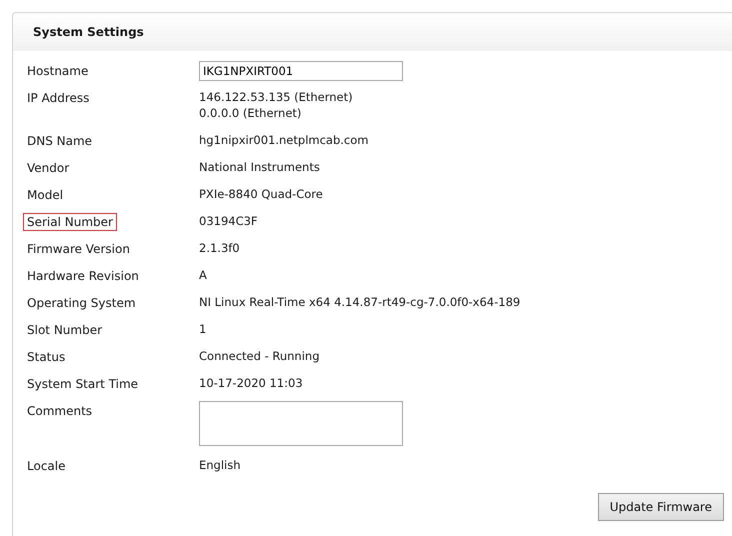 The image size is (732, 536). What do you see at coordinates (203, 274) in the screenshot?
I see `field-value: A` at bounding box center [203, 274].